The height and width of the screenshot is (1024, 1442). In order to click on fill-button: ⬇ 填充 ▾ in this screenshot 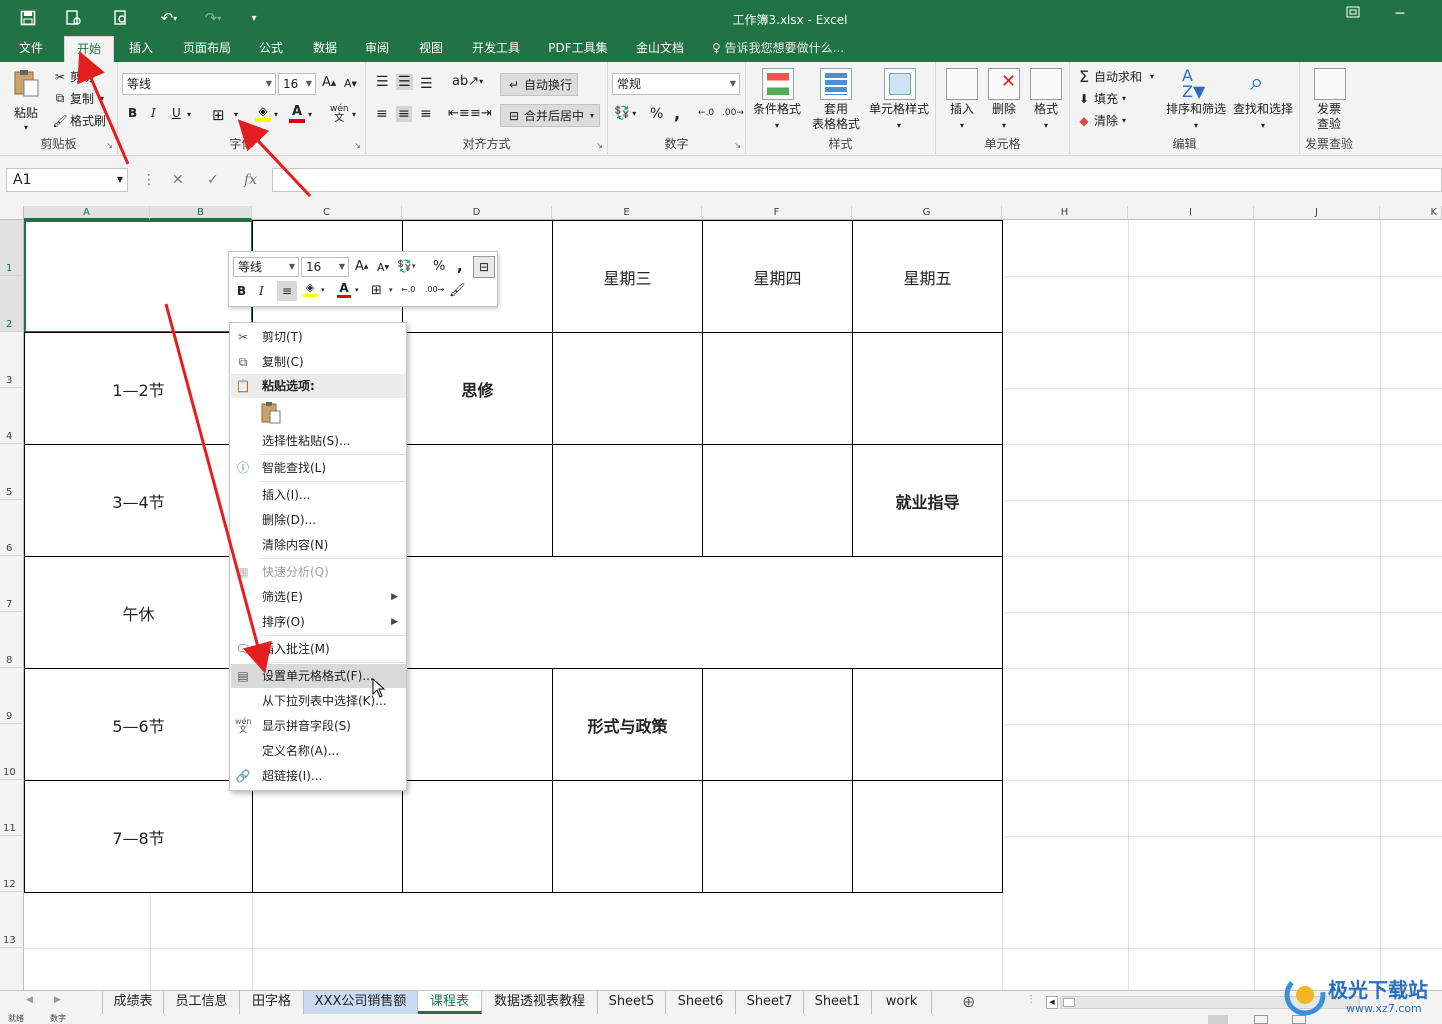, I will do `click(1101, 98)`.